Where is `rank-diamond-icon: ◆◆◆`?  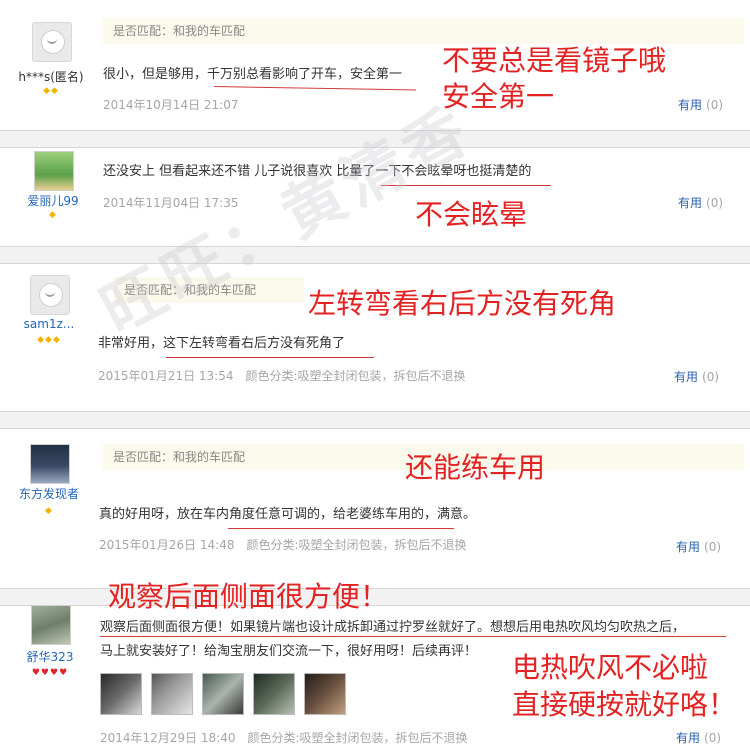 rank-diamond-icon: ◆◆◆ is located at coordinates (49, 340).